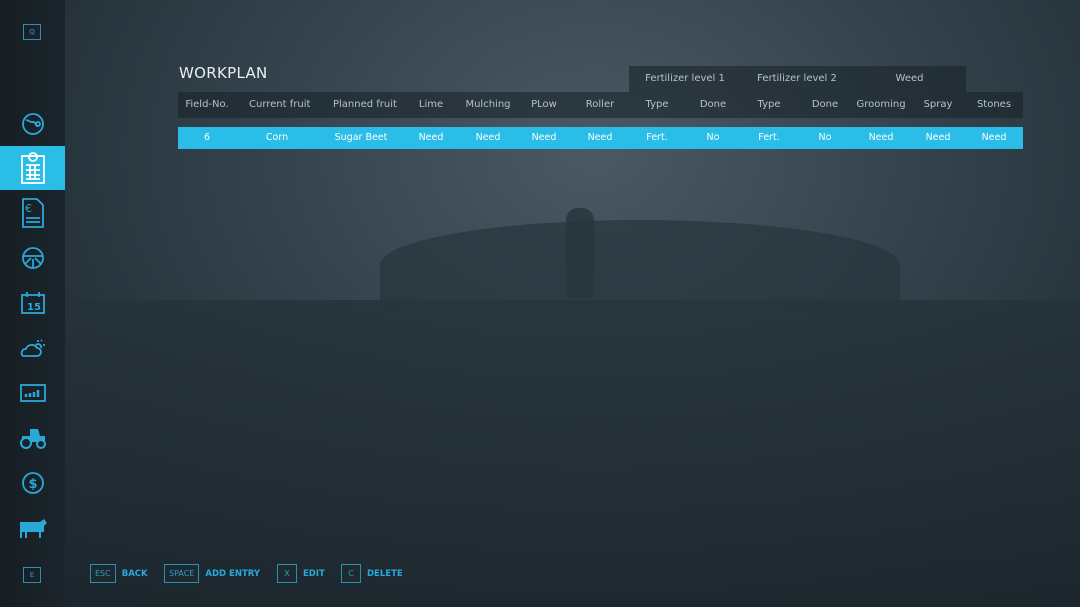 The height and width of the screenshot is (607, 1080). I want to click on weather-icon, so click(32, 348).